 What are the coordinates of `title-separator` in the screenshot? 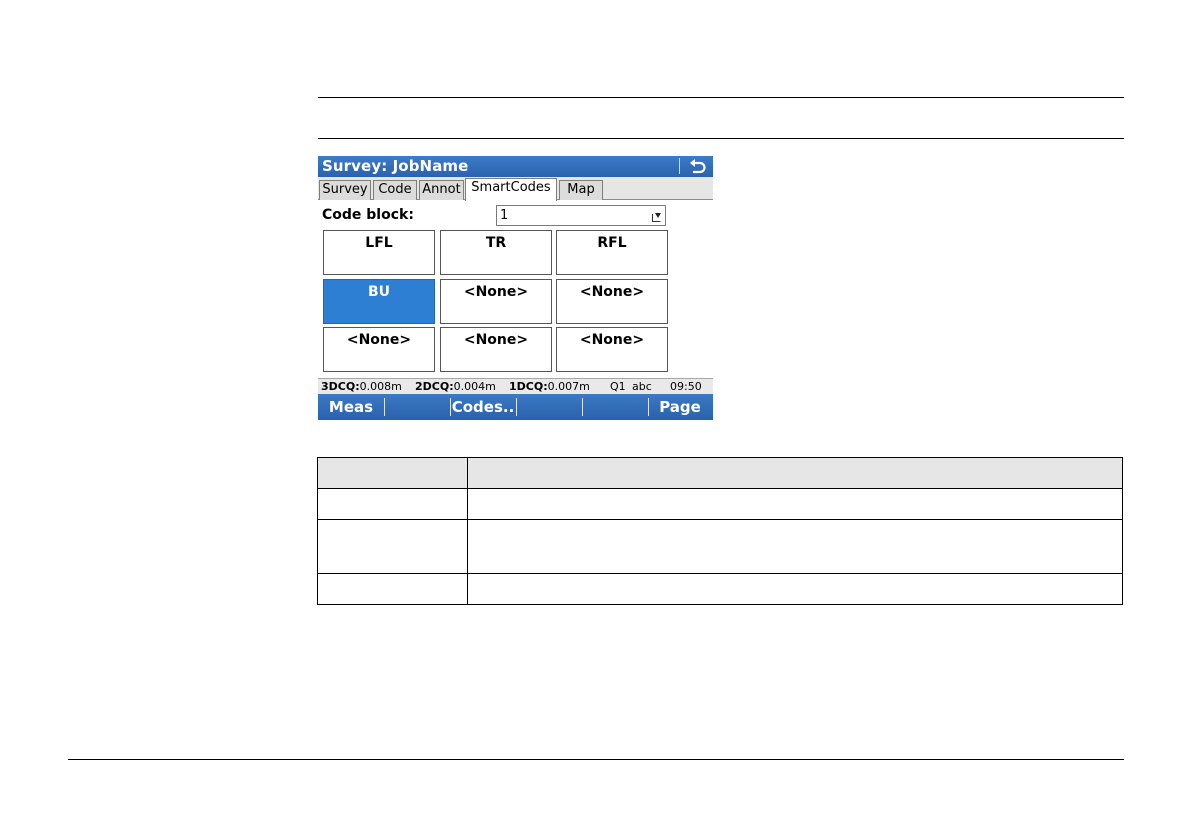 It's located at (679, 166).